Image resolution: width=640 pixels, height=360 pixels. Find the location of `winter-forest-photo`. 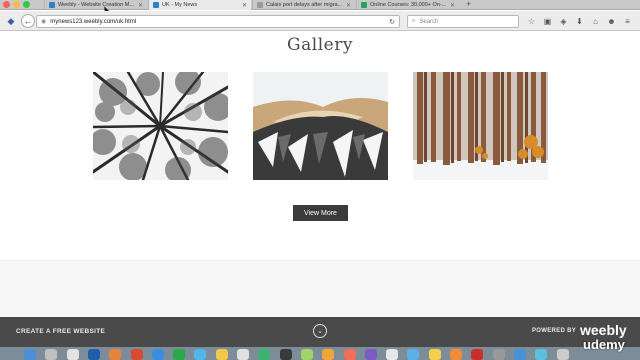

winter-forest-photo is located at coordinates (480, 126).